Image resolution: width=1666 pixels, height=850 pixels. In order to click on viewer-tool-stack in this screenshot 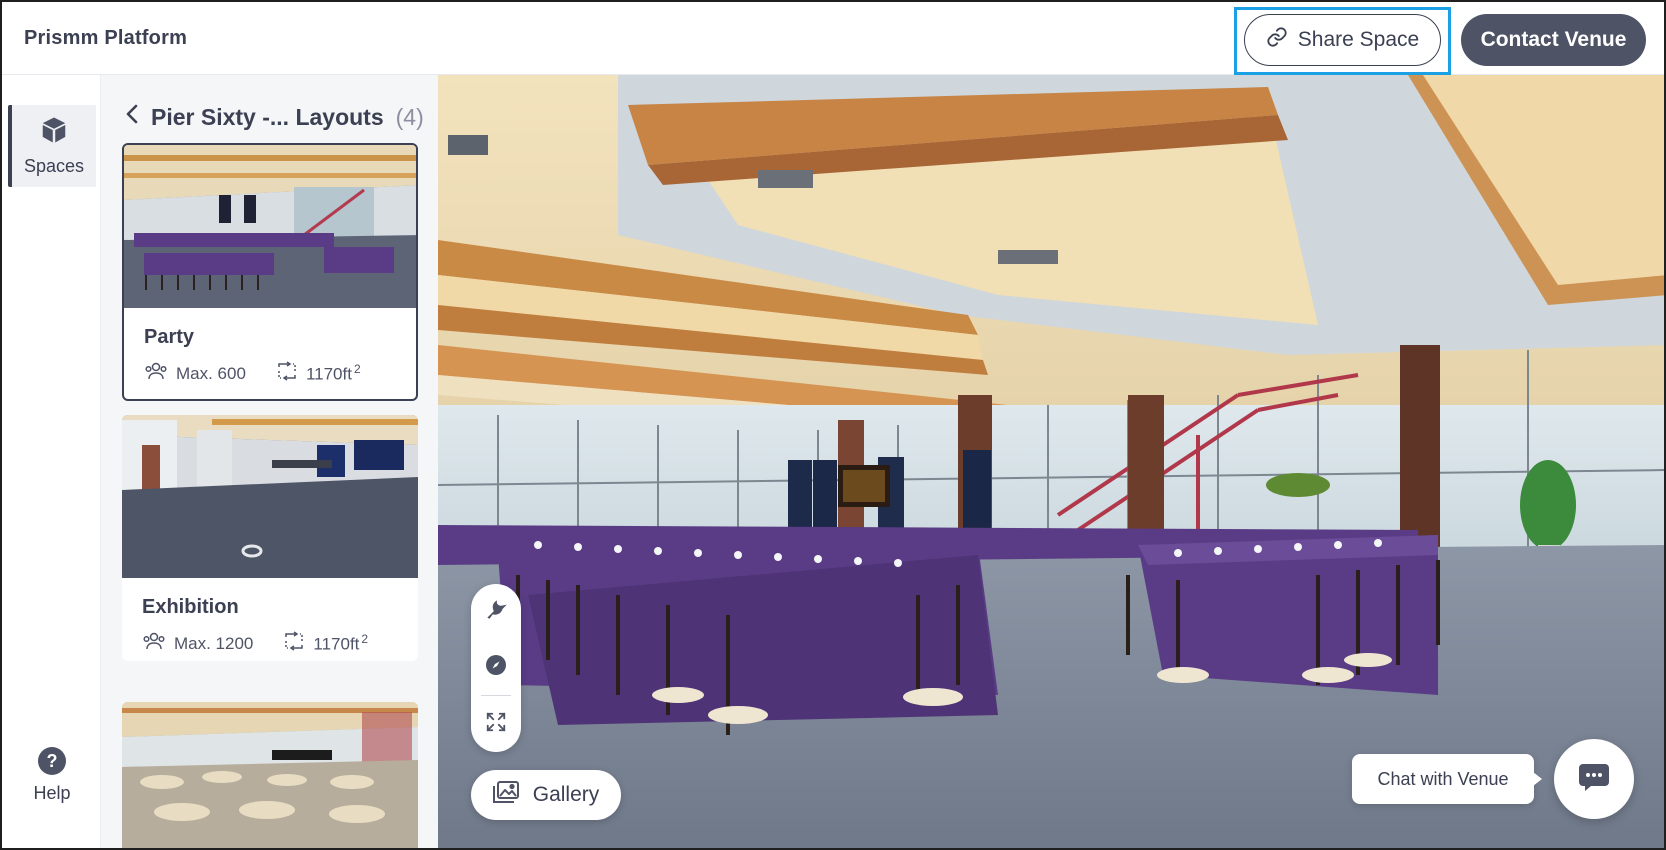, I will do `click(496, 668)`.